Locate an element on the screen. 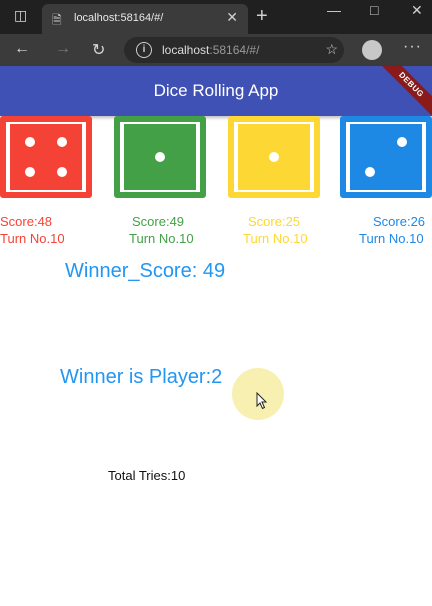  sidebar-icon: ◫ is located at coordinates (20, 15).